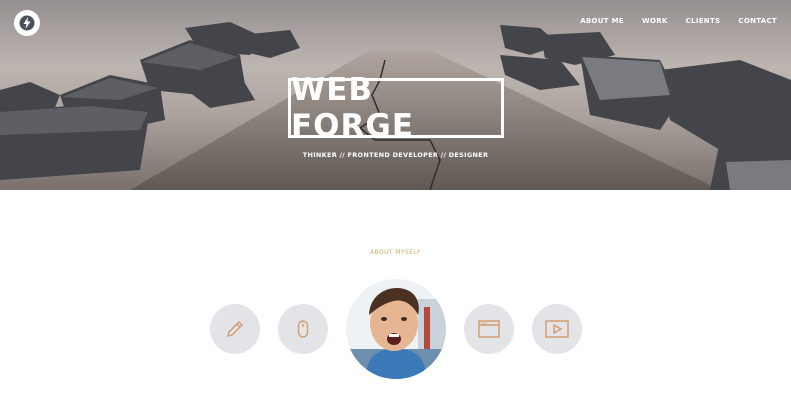 Image resolution: width=791 pixels, height=400 pixels. I want to click on skill-mouse, so click(303, 329).